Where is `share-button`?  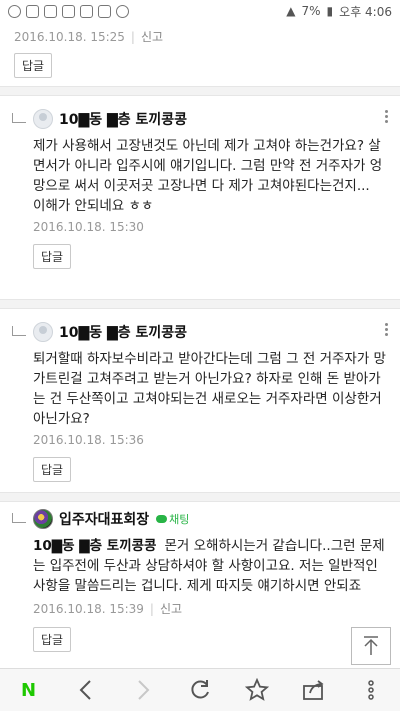
share-button is located at coordinates (314, 690).